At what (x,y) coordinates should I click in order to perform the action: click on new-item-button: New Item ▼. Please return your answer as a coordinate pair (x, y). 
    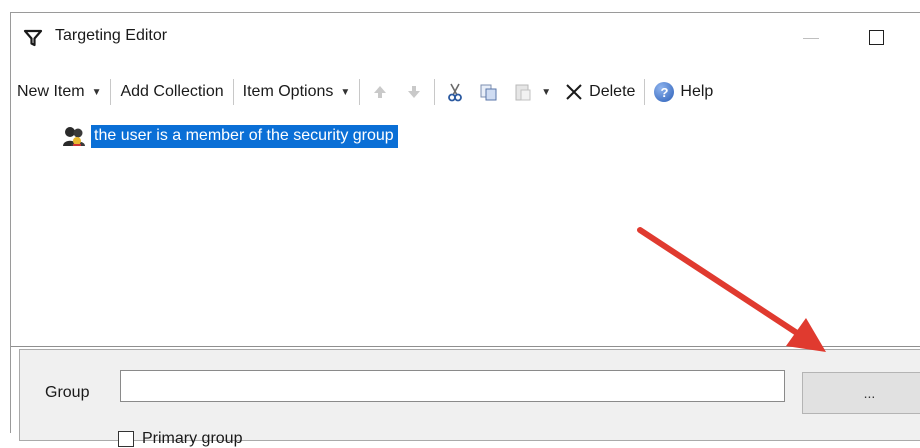
    Looking at the image, I should click on (59, 92).